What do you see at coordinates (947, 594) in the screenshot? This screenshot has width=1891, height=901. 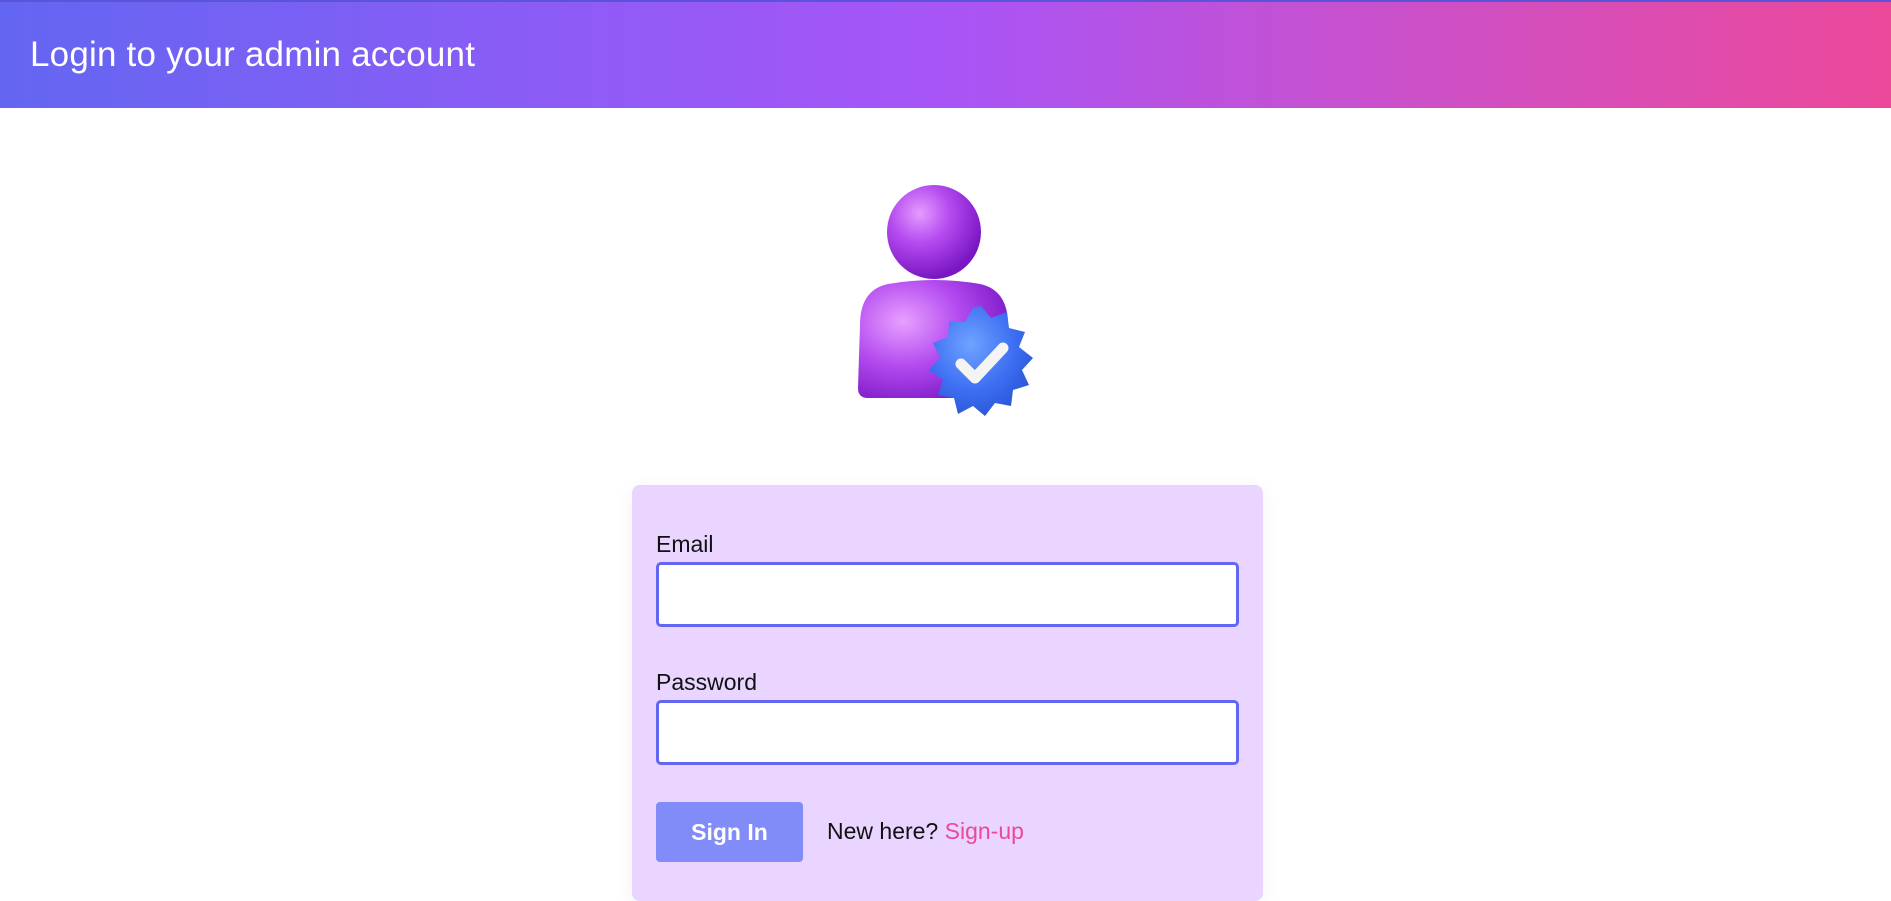 I see `email-field` at bounding box center [947, 594].